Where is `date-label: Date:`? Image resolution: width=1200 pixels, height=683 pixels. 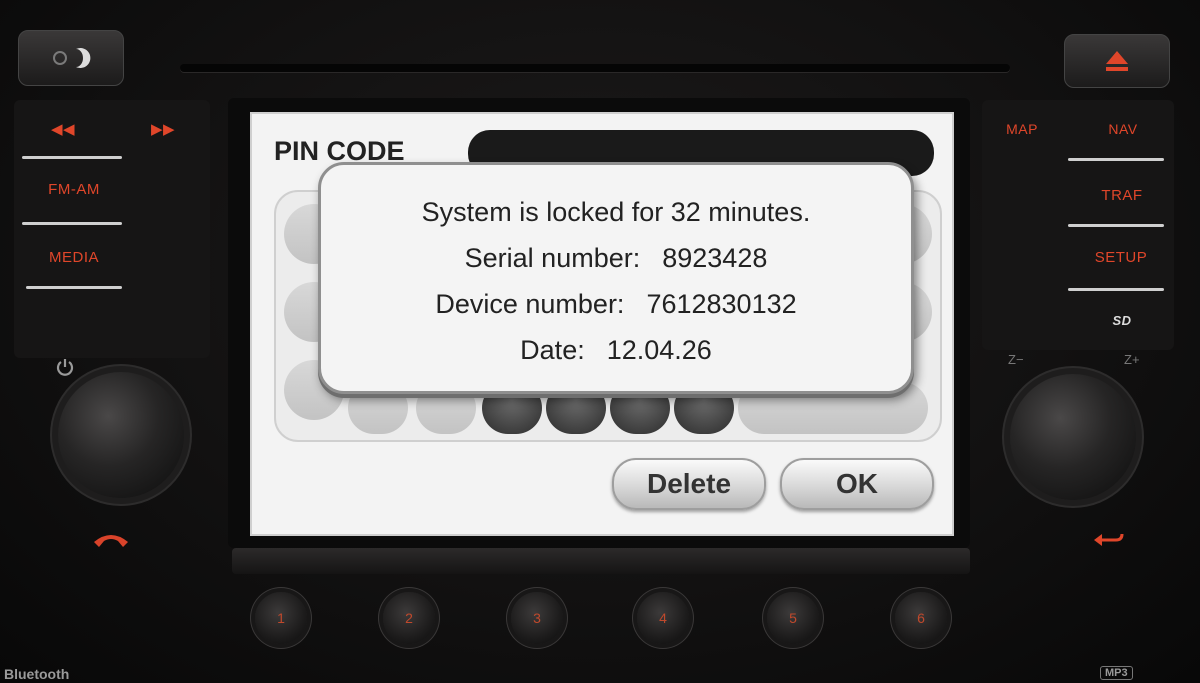
date-label: Date: is located at coordinates (552, 350).